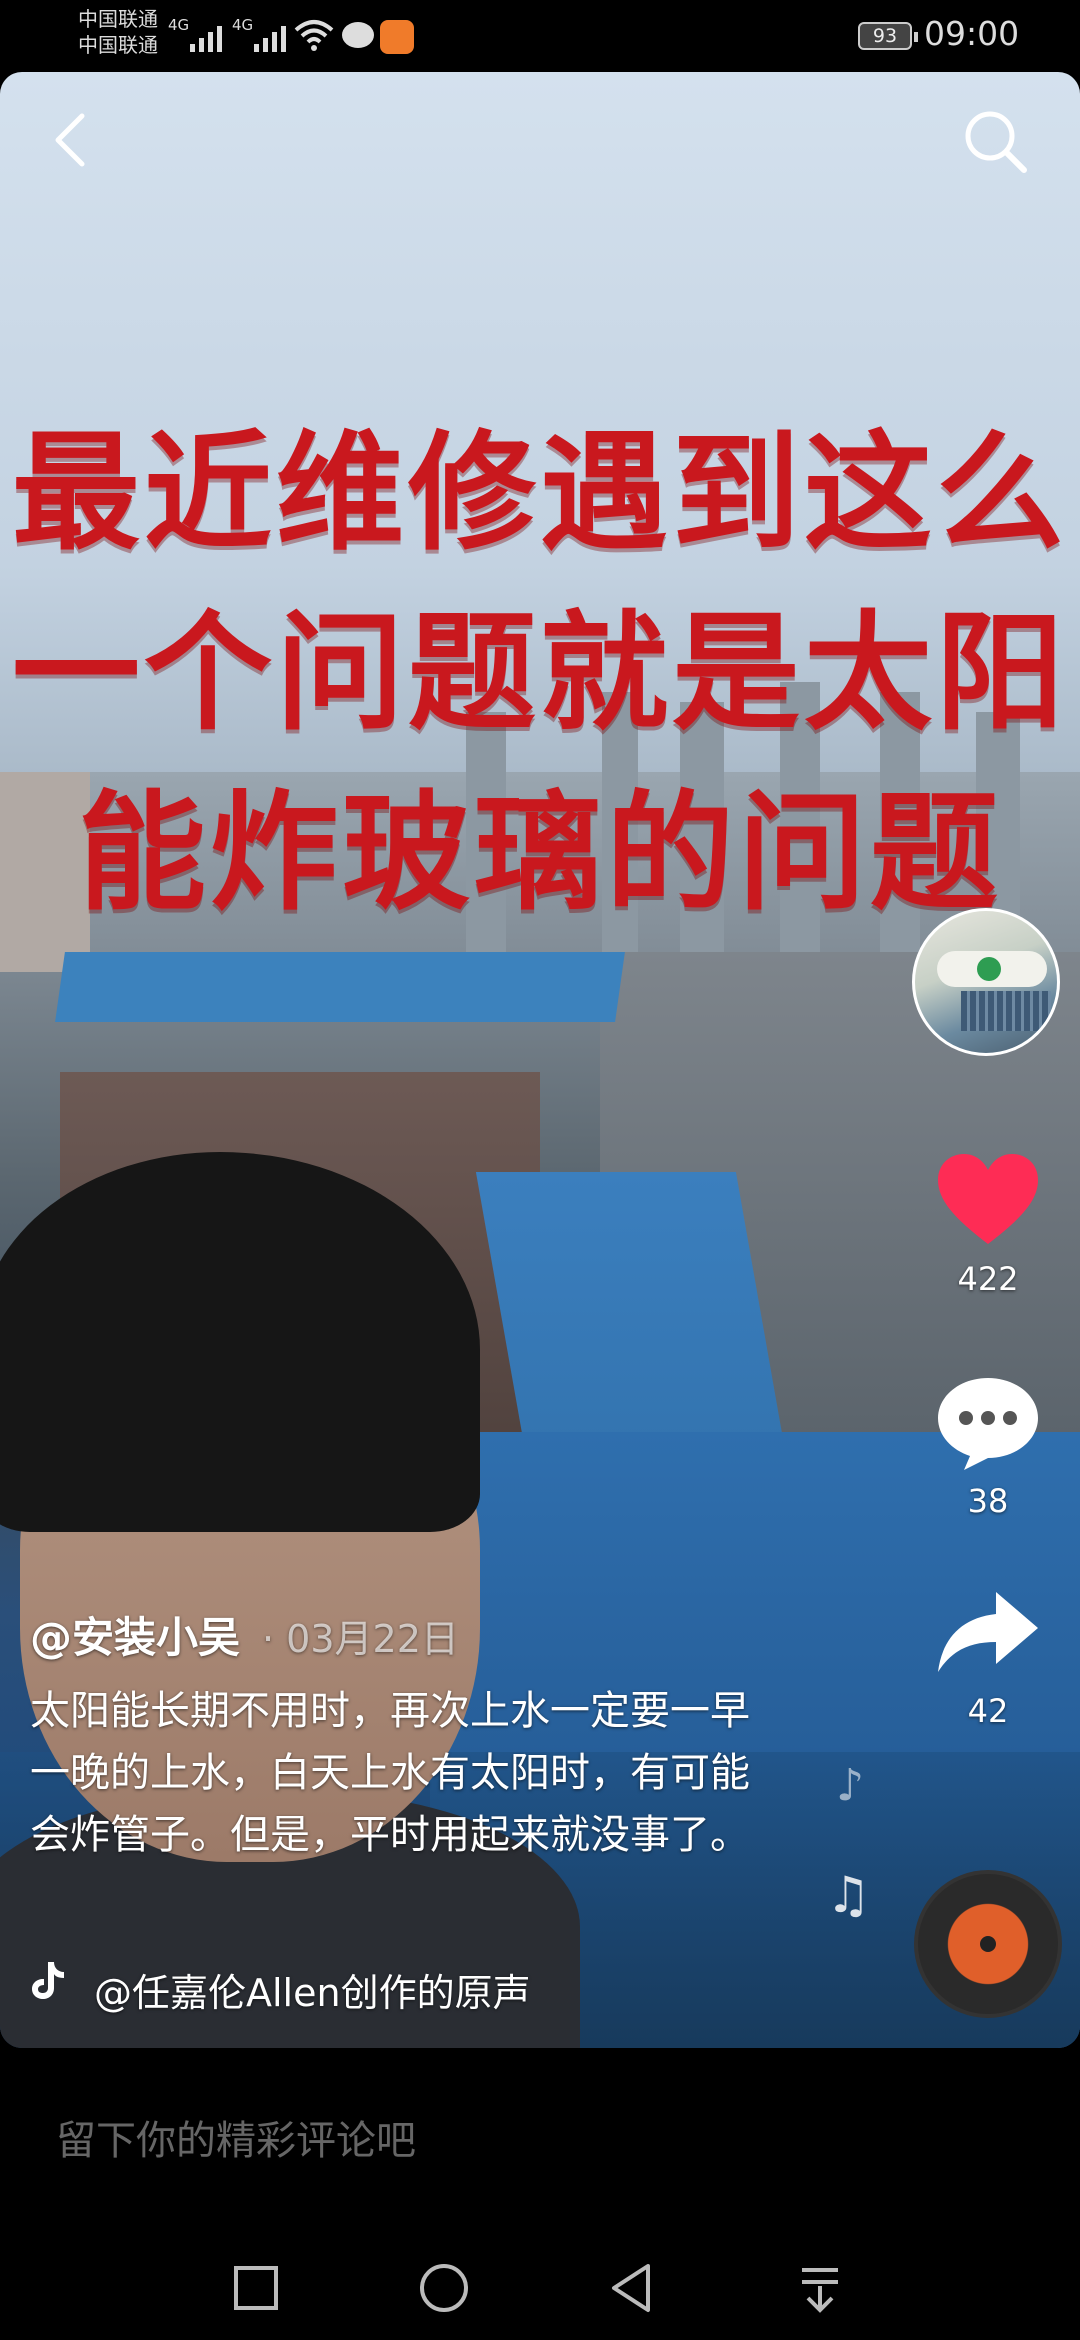  What do you see at coordinates (539, 493) in the screenshot?
I see `overlay-line-1: 最近维修遇到这么` at bounding box center [539, 493].